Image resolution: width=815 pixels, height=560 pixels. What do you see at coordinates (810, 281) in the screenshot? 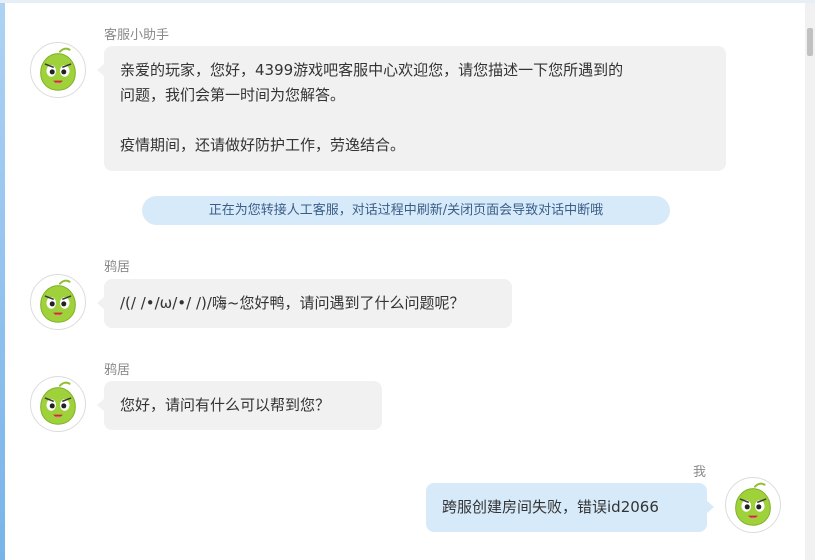
I see `vertical-scrollbar` at bounding box center [810, 281].